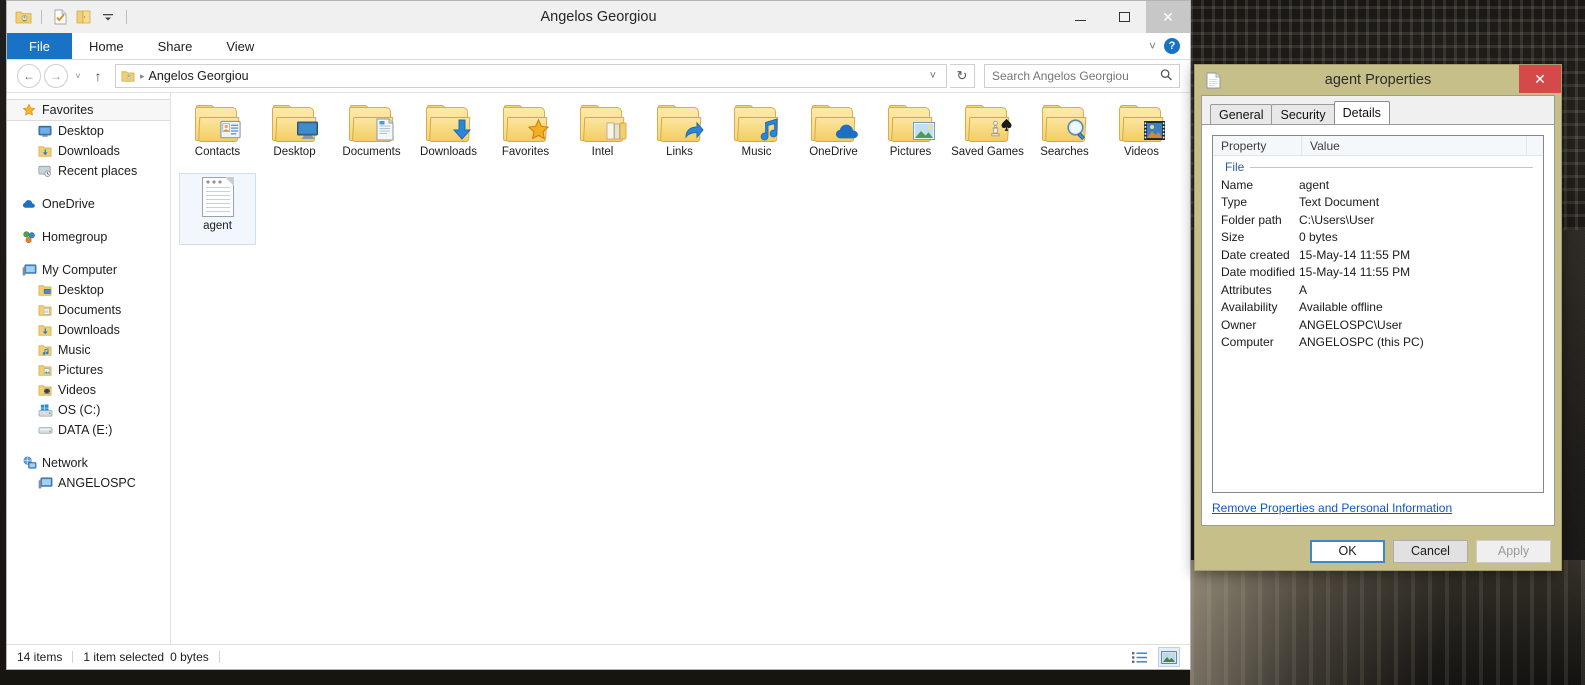  What do you see at coordinates (29, 110) in the screenshot?
I see `star-icon` at bounding box center [29, 110].